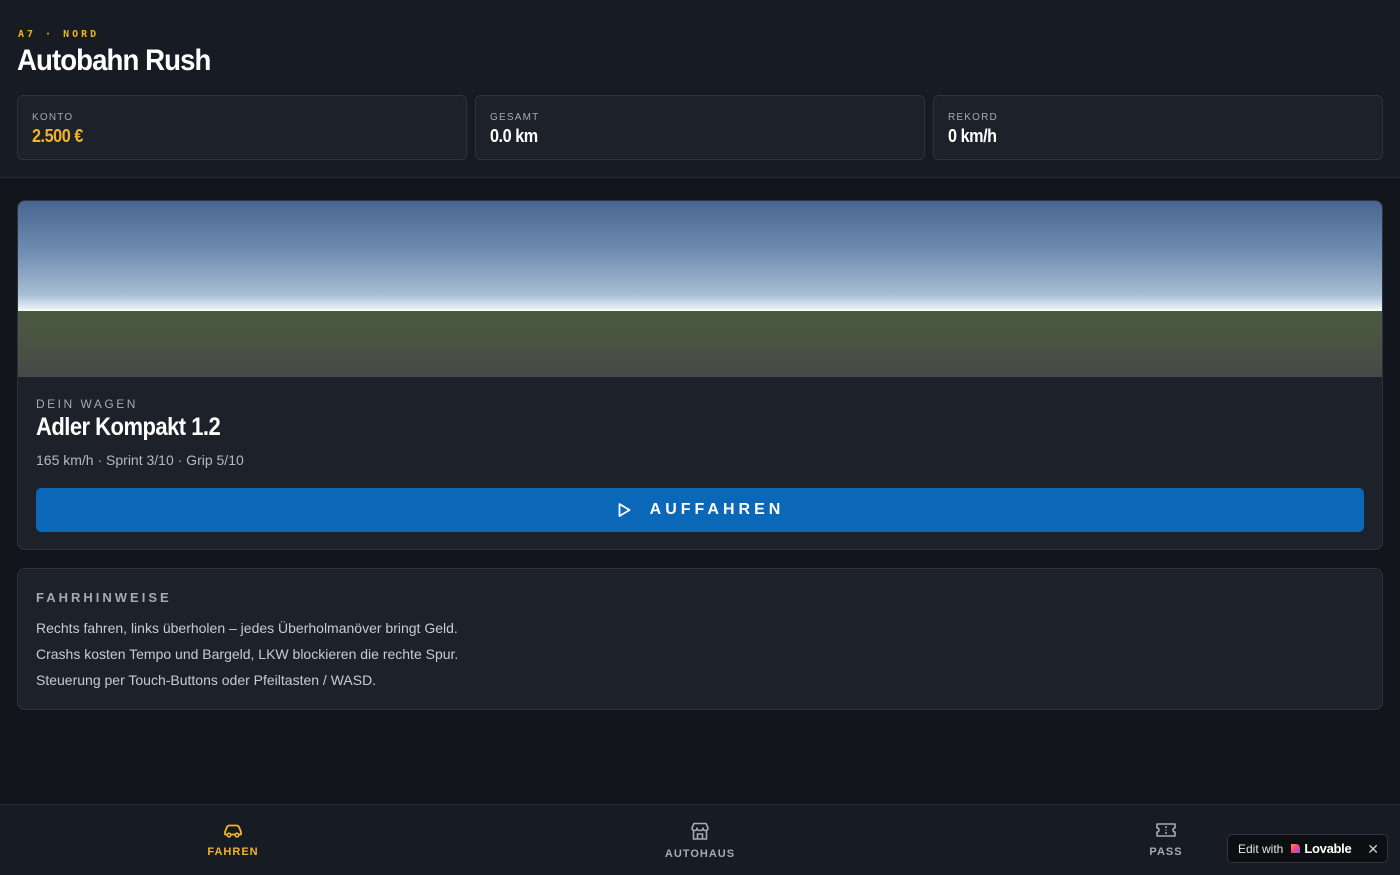 This screenshot has height=875, width=1400. Describe the element at coordinates (59, 34) in the screenshot. I see `route-label: A7 · NORD` at that location.